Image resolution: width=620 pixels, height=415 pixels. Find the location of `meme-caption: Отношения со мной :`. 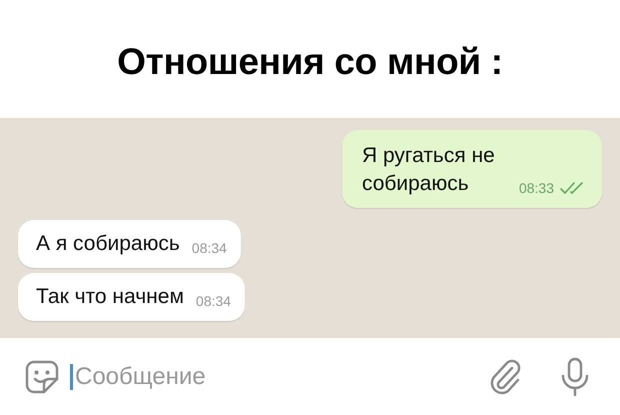

meme-caption: Отношения со мной : is located at coordinates (310, 62).